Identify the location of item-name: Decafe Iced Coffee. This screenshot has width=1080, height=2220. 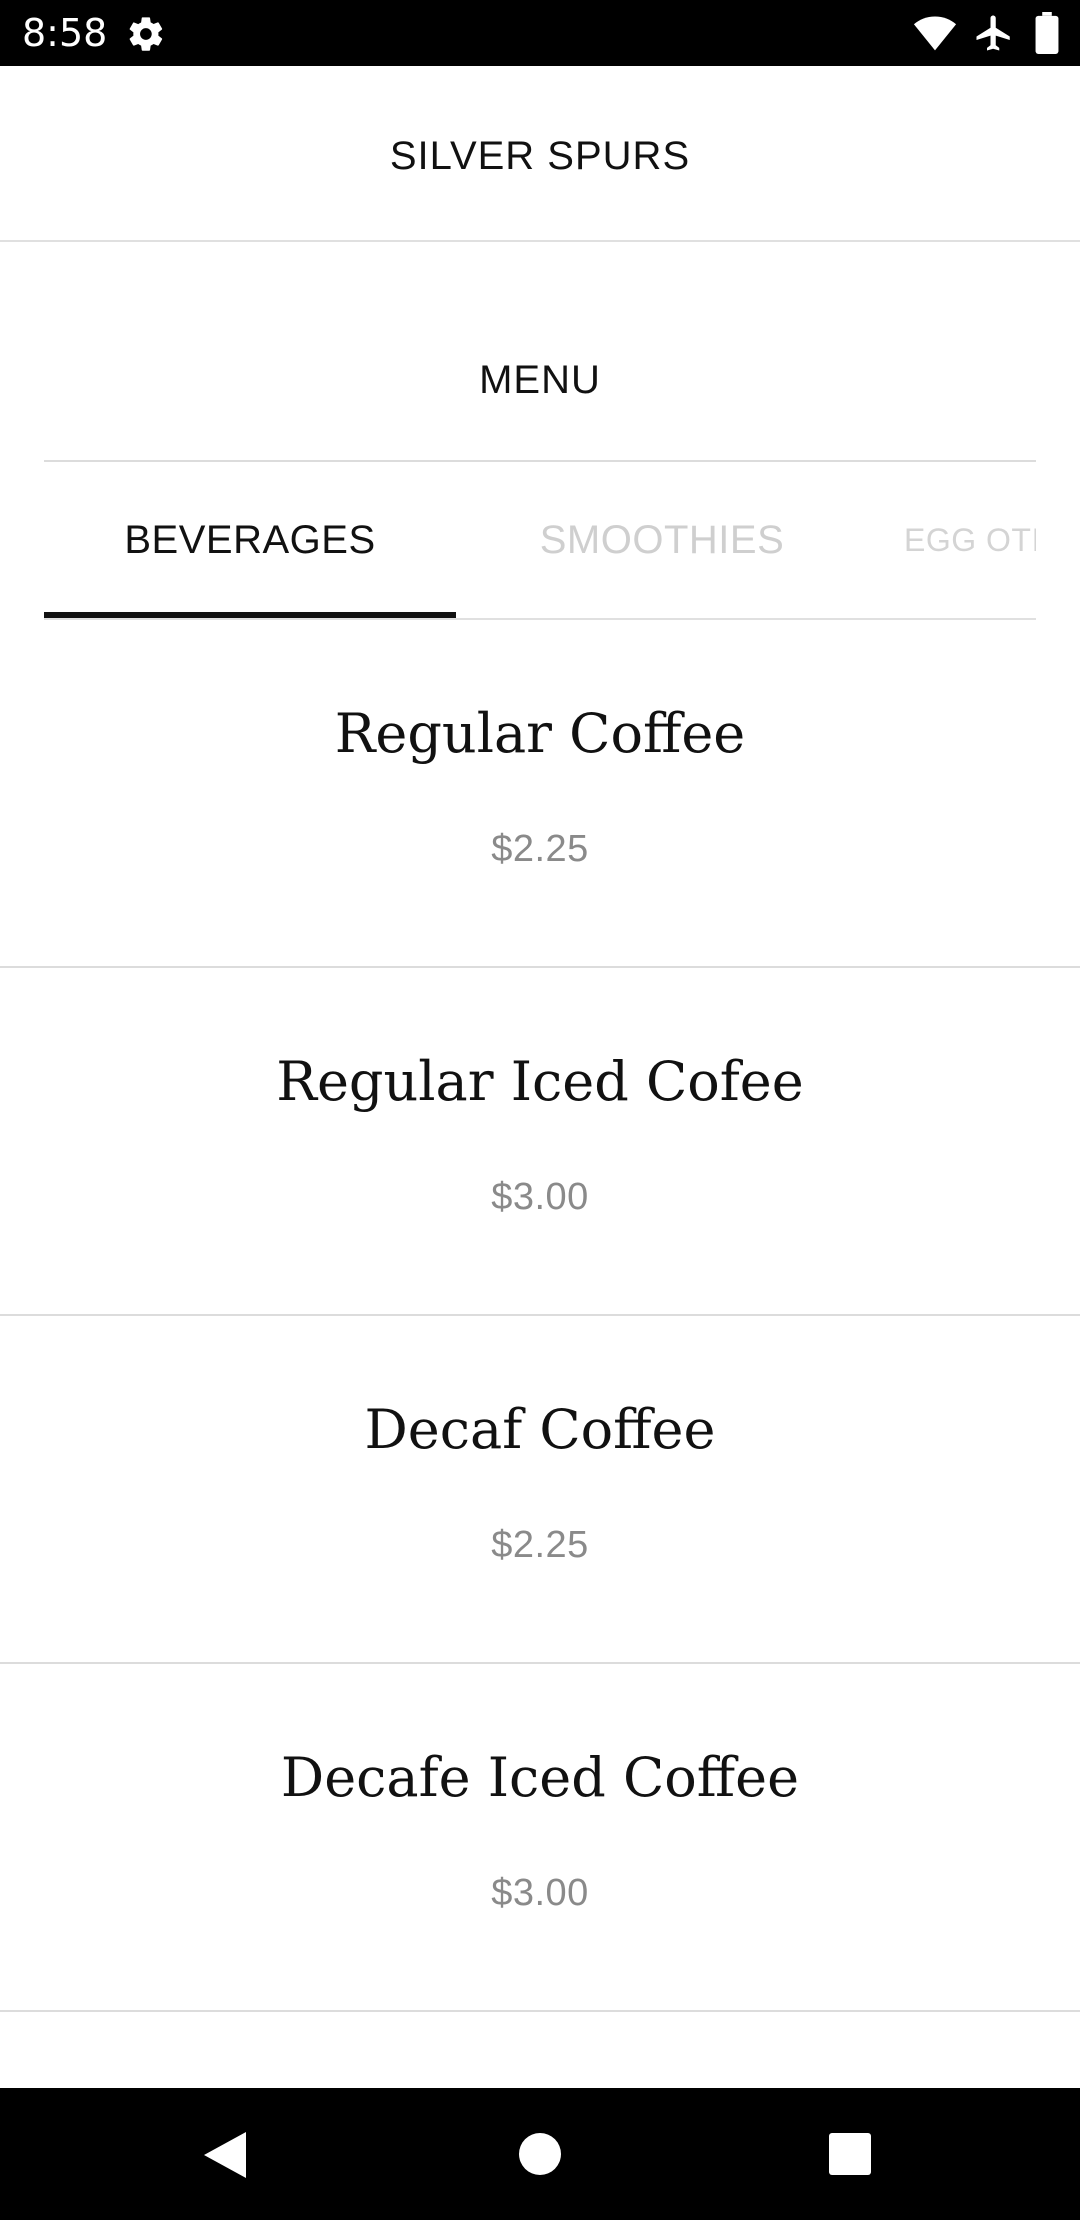
(540, 1777).